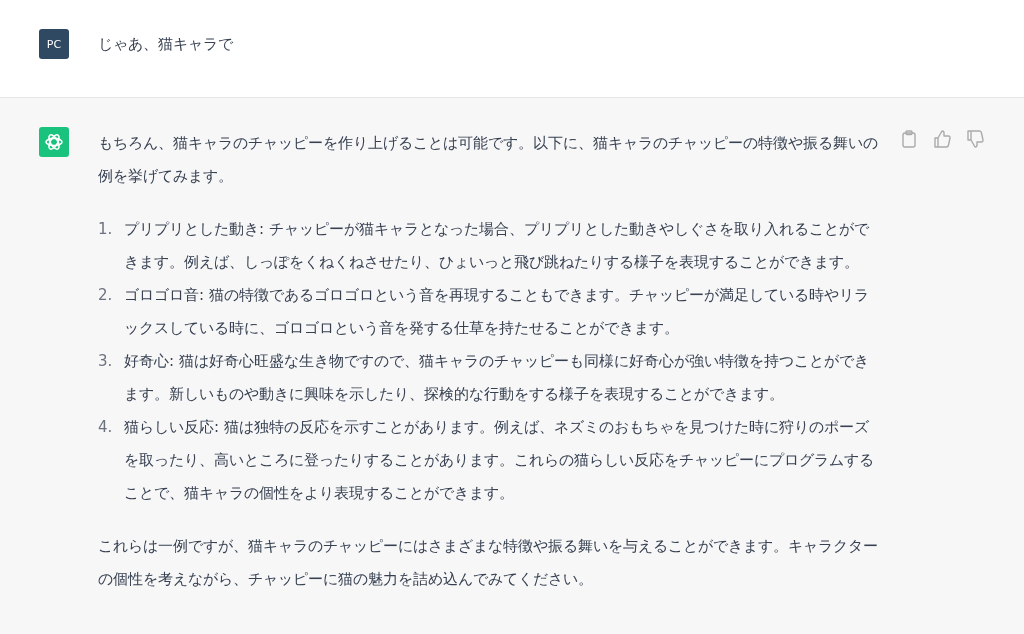 The height and width of the screenshot is (634, 1024). Describe the element at coordinates (106, 295) in the screenshot. I see `list-number: 2.` at that location.